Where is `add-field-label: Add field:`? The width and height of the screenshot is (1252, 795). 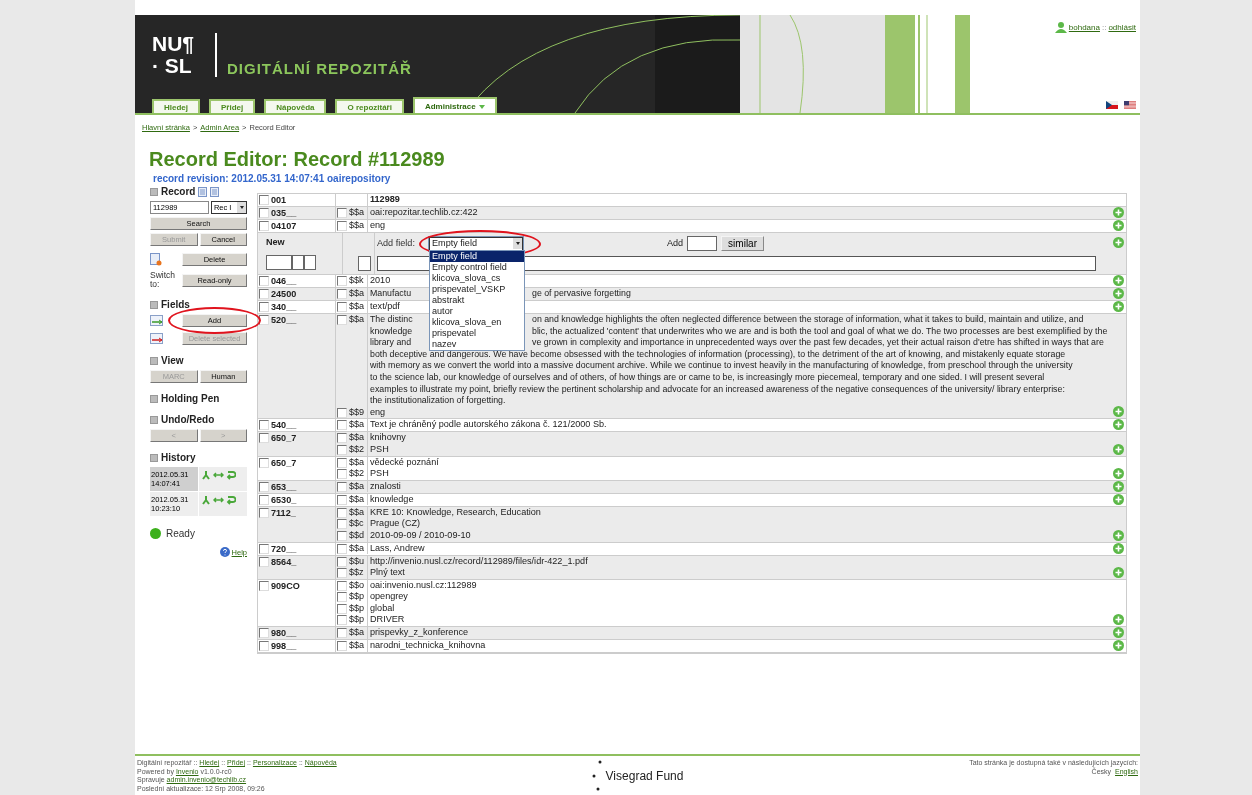 add-field-label: Add field: is located at coordinates (396, 243).